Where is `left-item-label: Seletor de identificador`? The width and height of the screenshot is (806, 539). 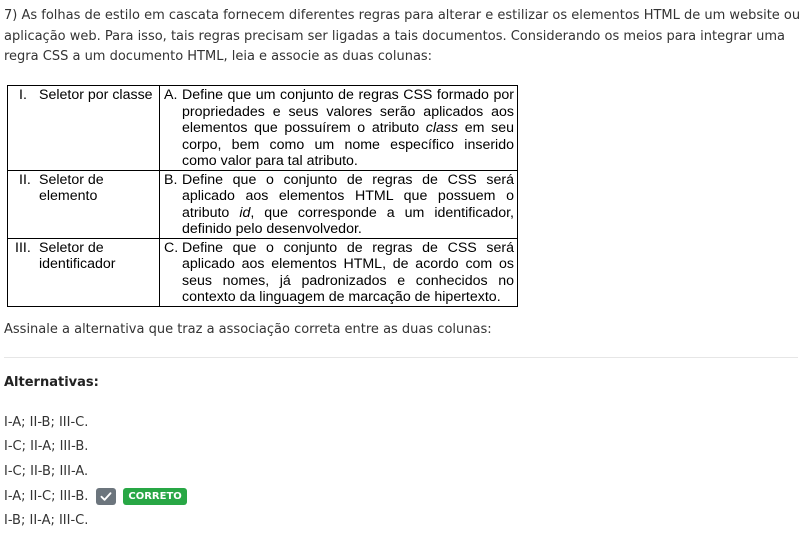 left-item-label: Seletor de identificador is located at coordinates (77, 256).